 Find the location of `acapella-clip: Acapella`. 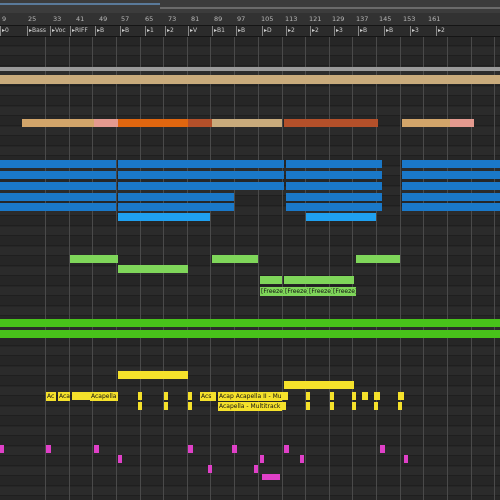

acapella-clip: Acapella is located at coordinates (104, 396).